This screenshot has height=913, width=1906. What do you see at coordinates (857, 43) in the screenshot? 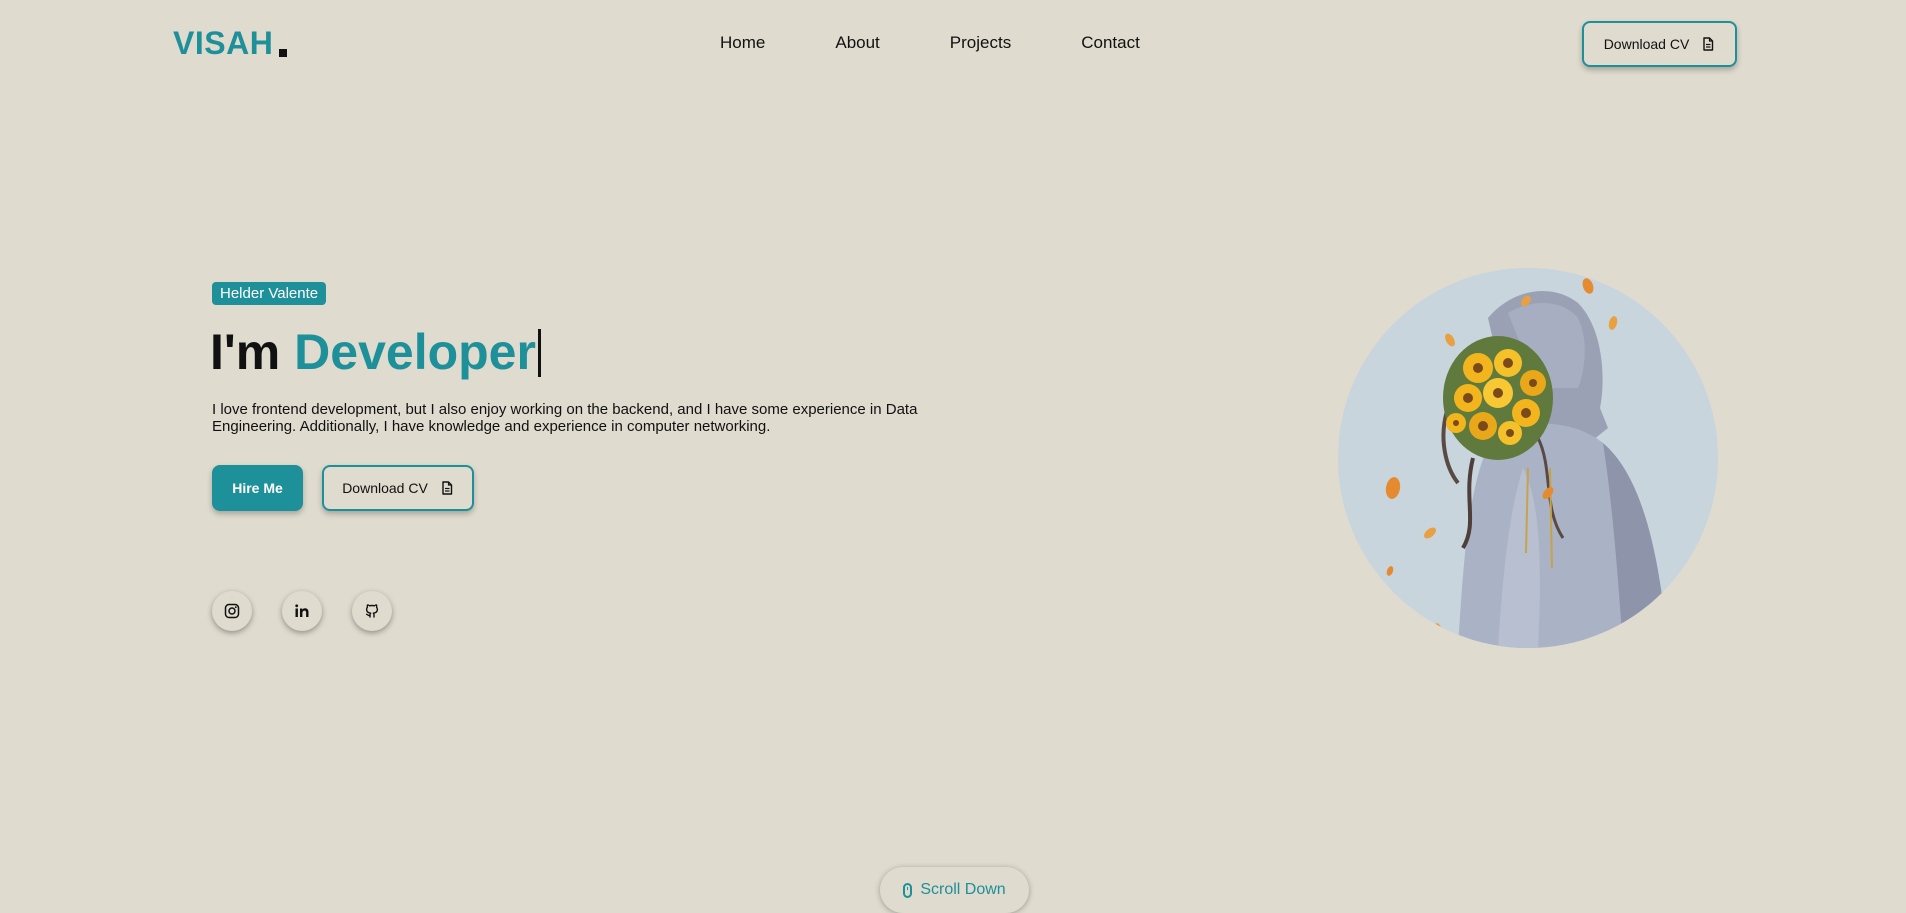
I see `nav-about: About` at bounding box center [857, 43].